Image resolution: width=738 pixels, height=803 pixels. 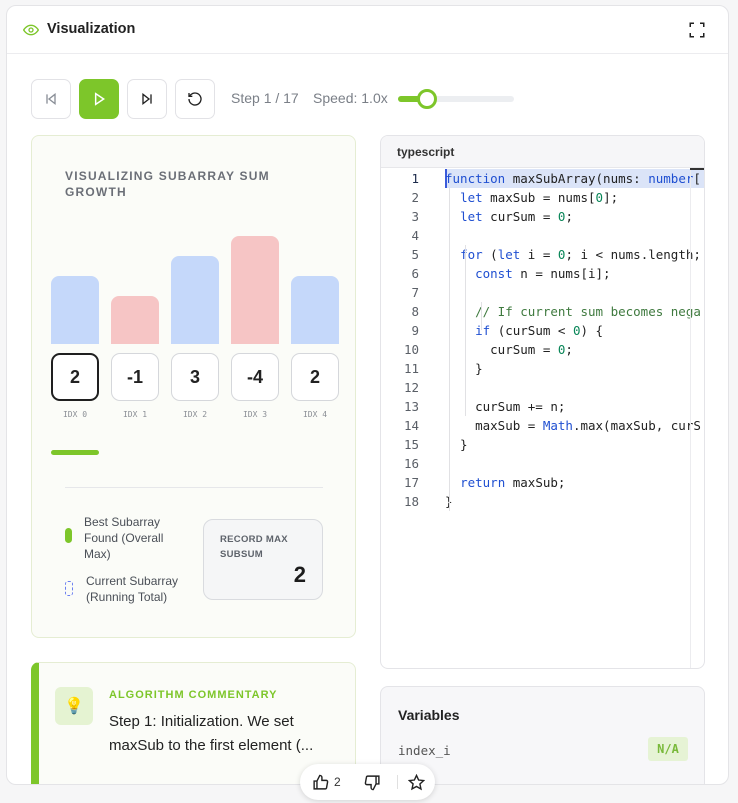 What do you see at coordinates (254, 547) in the screenshot?
I see `record-max-label: RECORD MAX SUBSUM` at bounding box center [254, 547].